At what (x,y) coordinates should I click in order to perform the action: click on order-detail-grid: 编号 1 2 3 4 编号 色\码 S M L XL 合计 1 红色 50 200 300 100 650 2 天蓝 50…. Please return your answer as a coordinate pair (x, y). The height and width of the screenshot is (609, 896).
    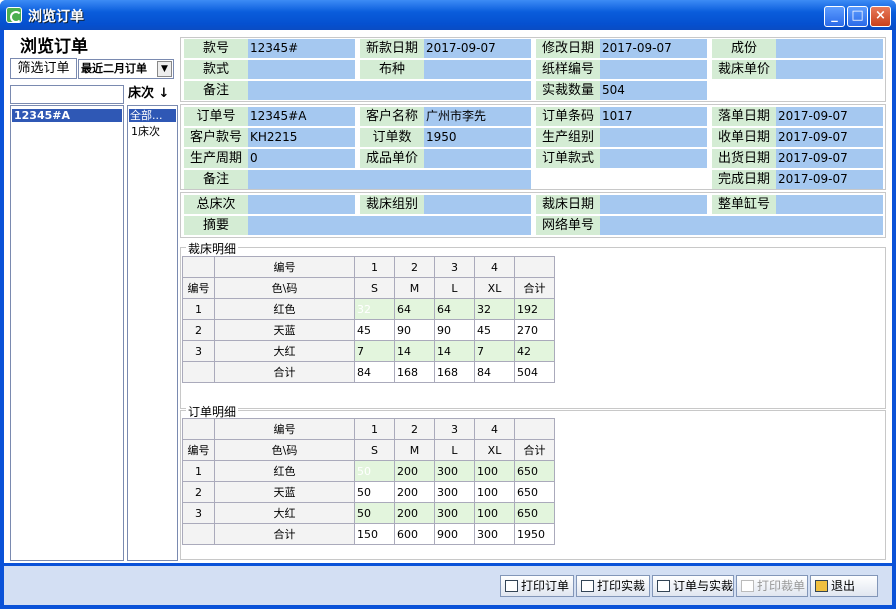
    Looking at the image, I should click on (368, 481).